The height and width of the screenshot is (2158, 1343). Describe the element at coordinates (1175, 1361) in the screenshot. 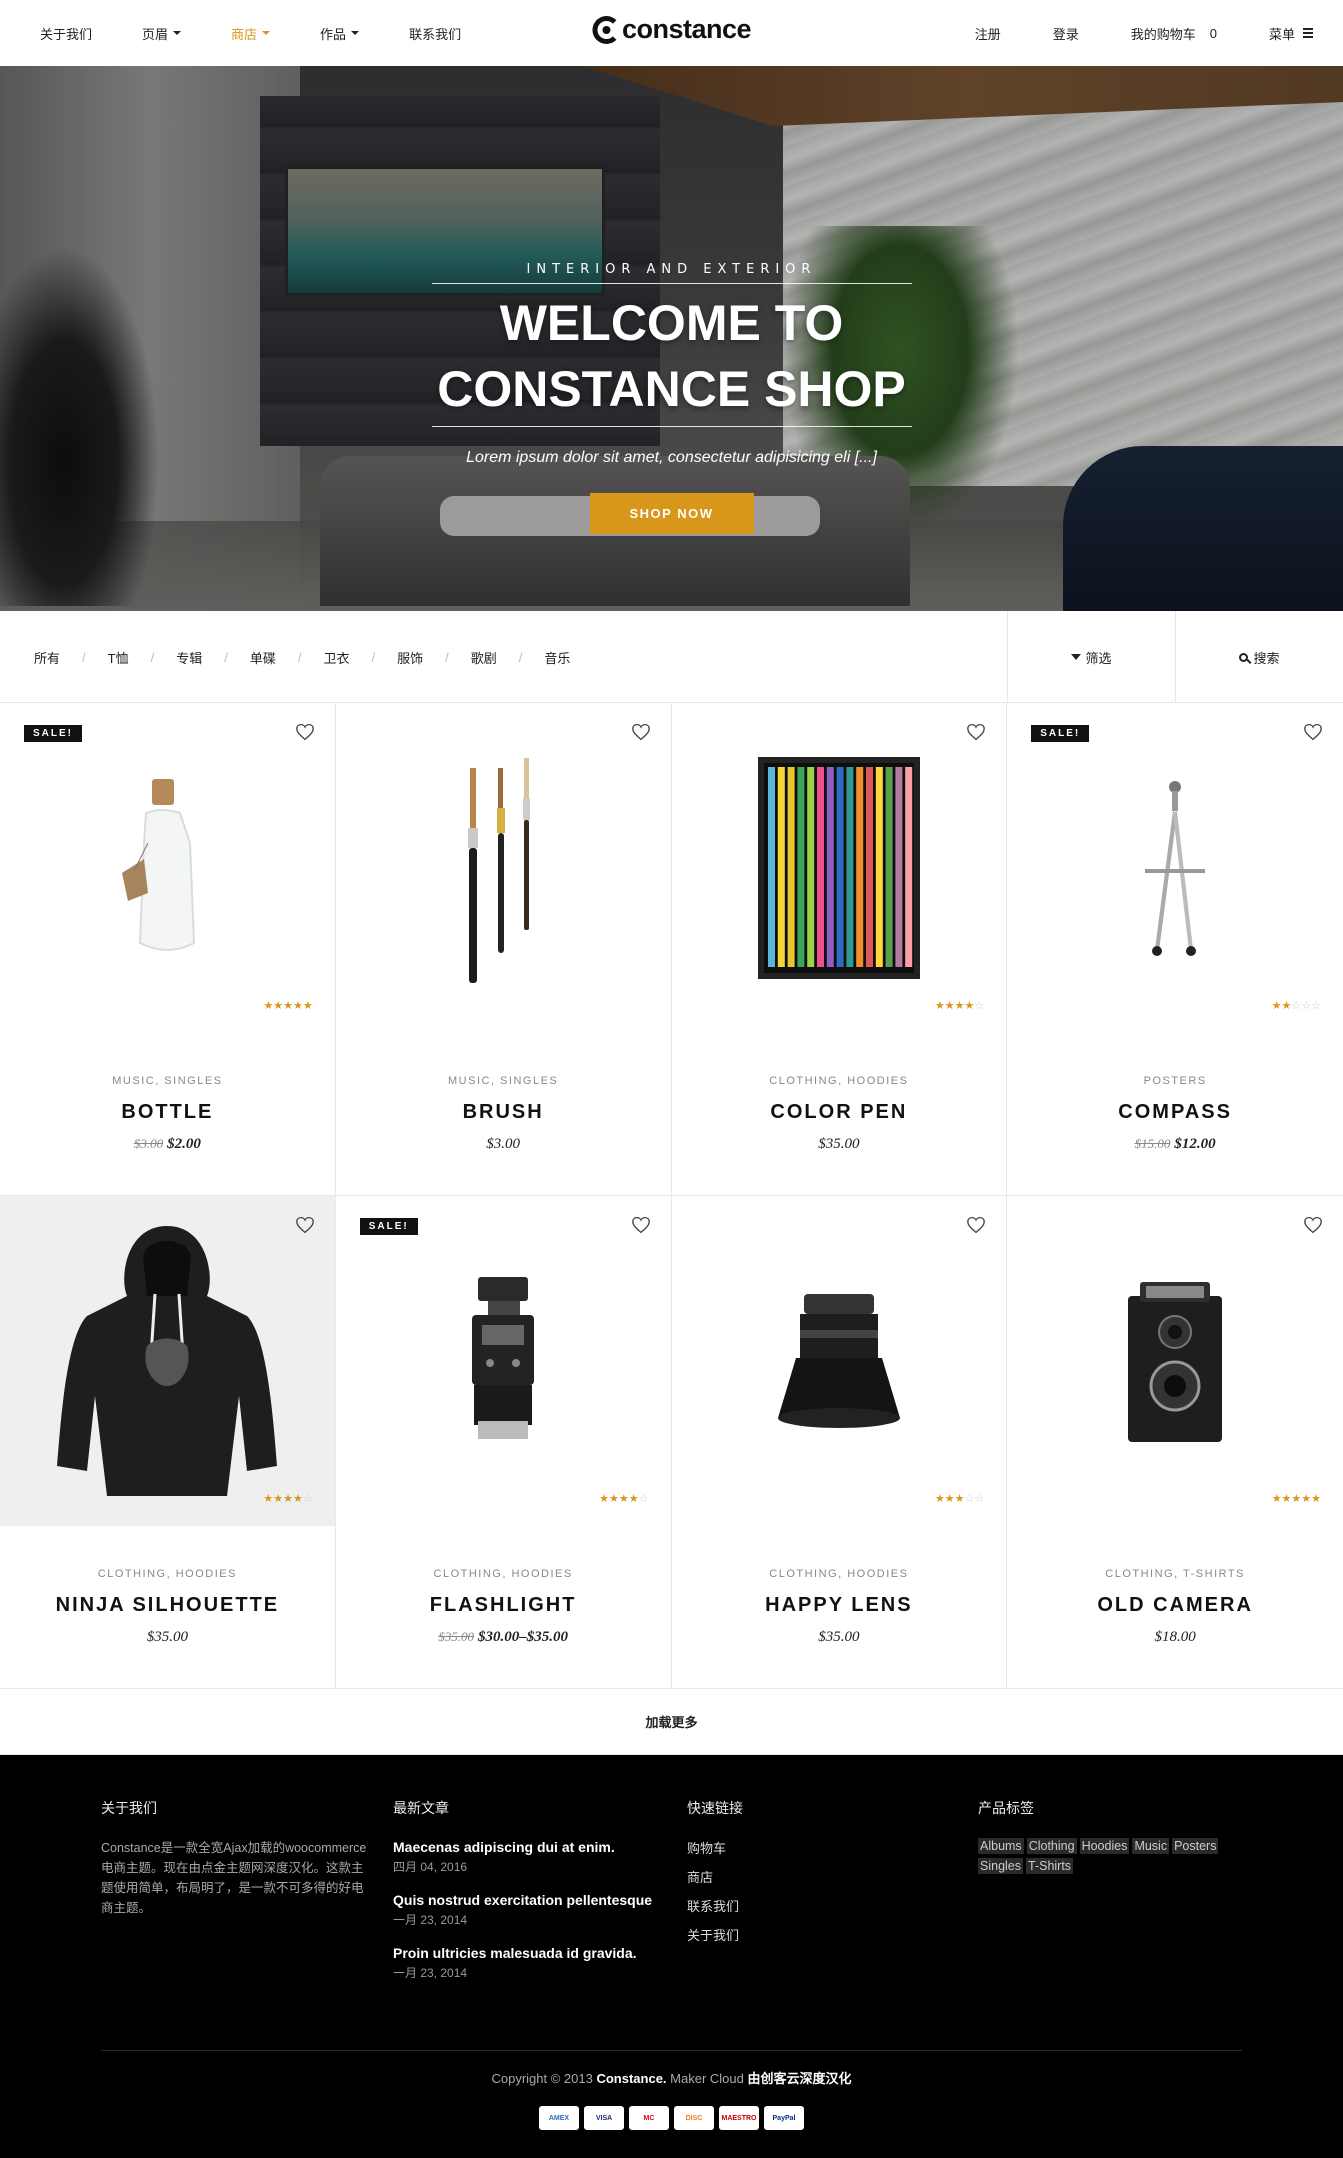

I see `camera-image` at that location.